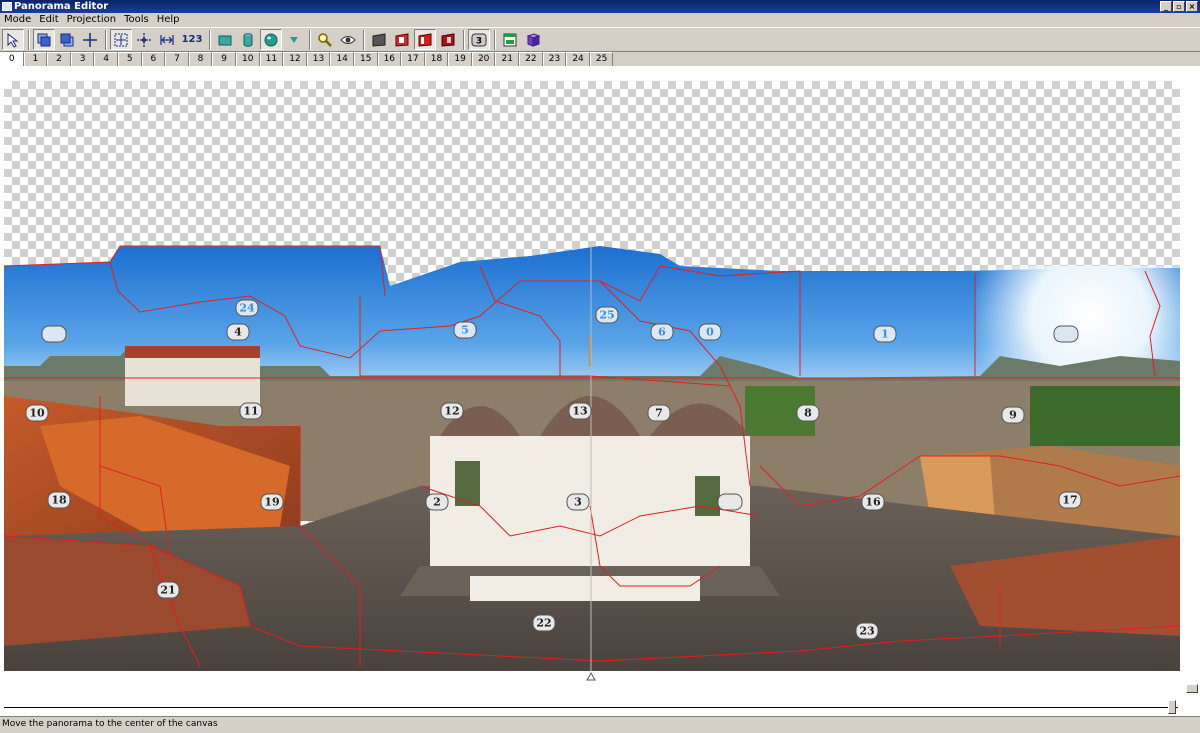 Image resolution: width=1200 pixels, height=733 pixels. I want to click on segment-label-blank-center, so click(730, 502).